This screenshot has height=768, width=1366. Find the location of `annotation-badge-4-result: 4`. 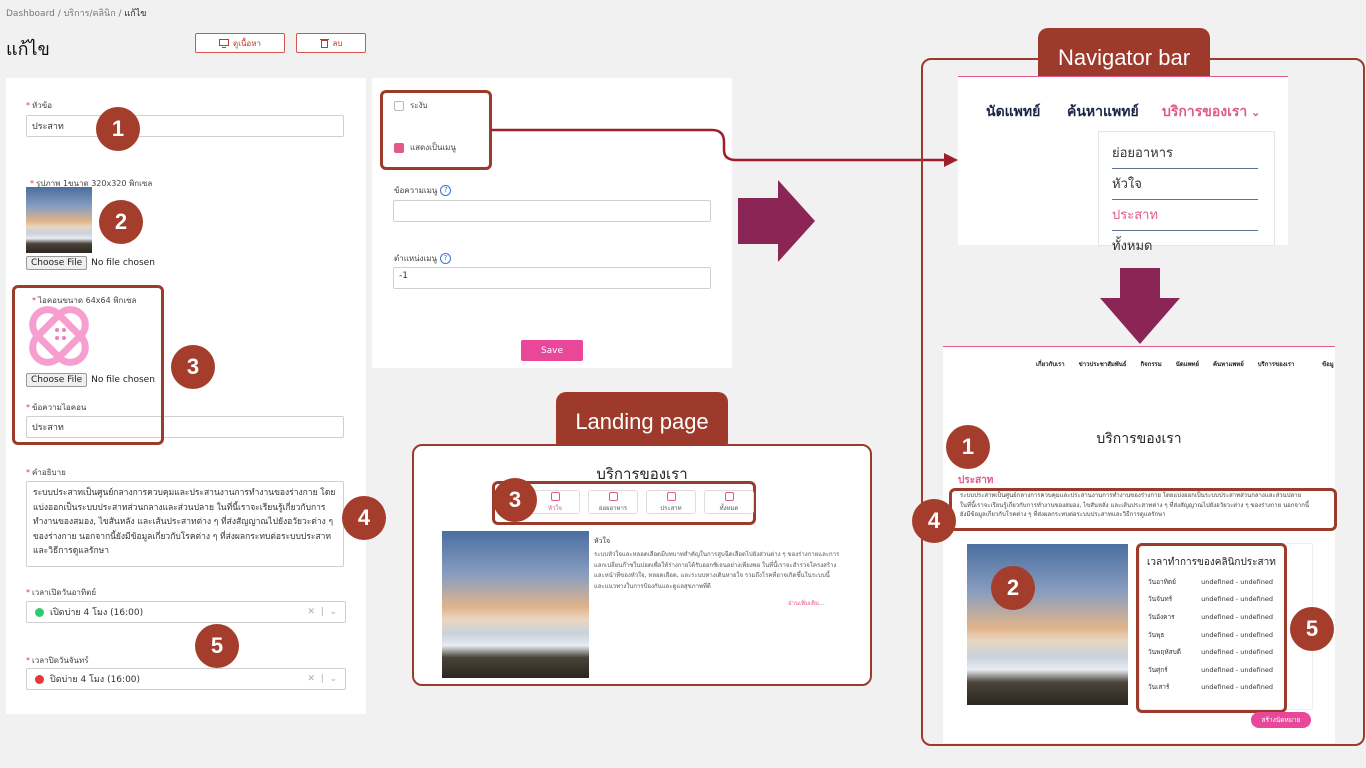

annotation-badge-4-result: 4 is located at coordinates (934, 521).